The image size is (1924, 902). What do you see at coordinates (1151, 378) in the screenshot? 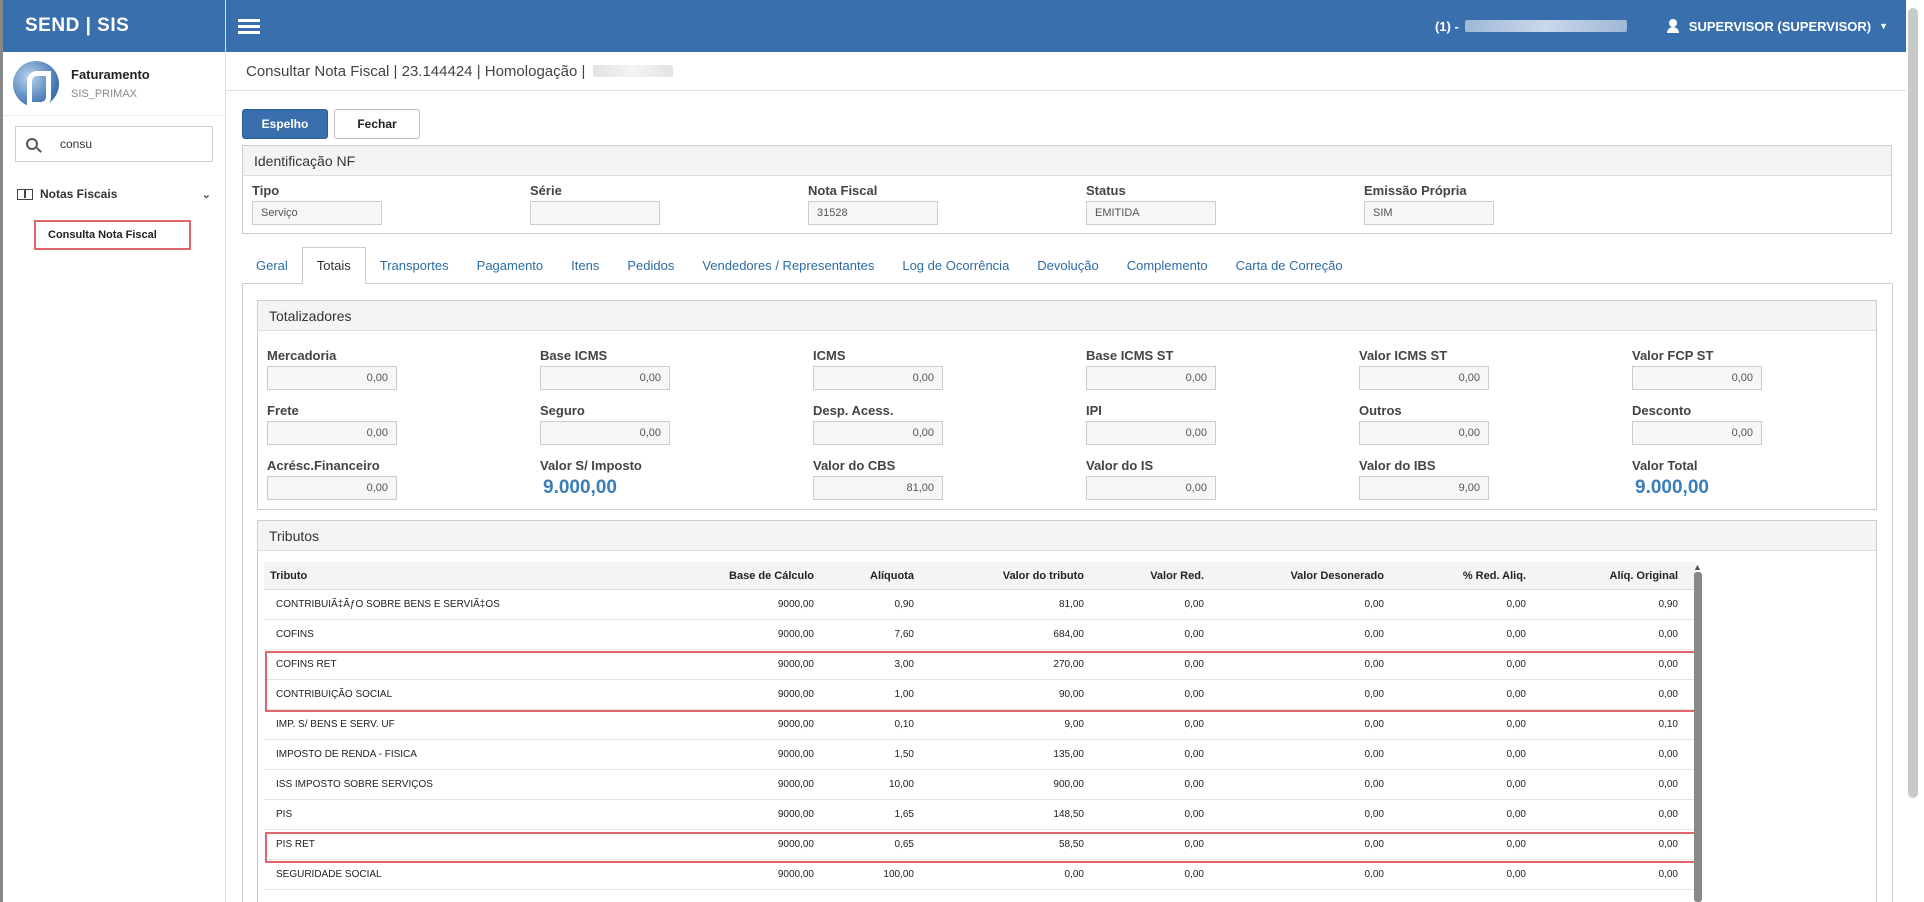
I see `base-icms-st-input: 0,00` at bounding box center [1151, 378].